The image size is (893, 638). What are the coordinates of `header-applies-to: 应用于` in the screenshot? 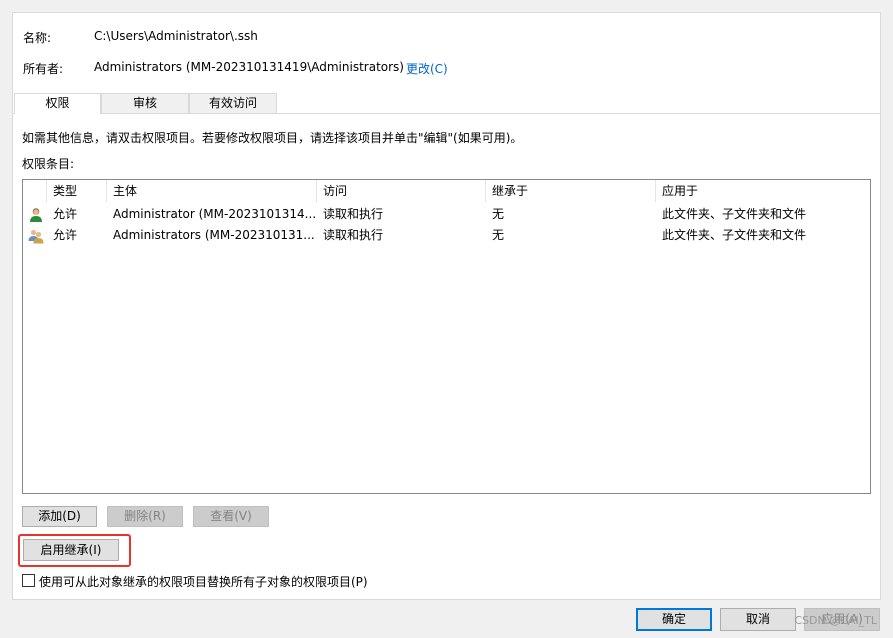 It's located at (763, 191).